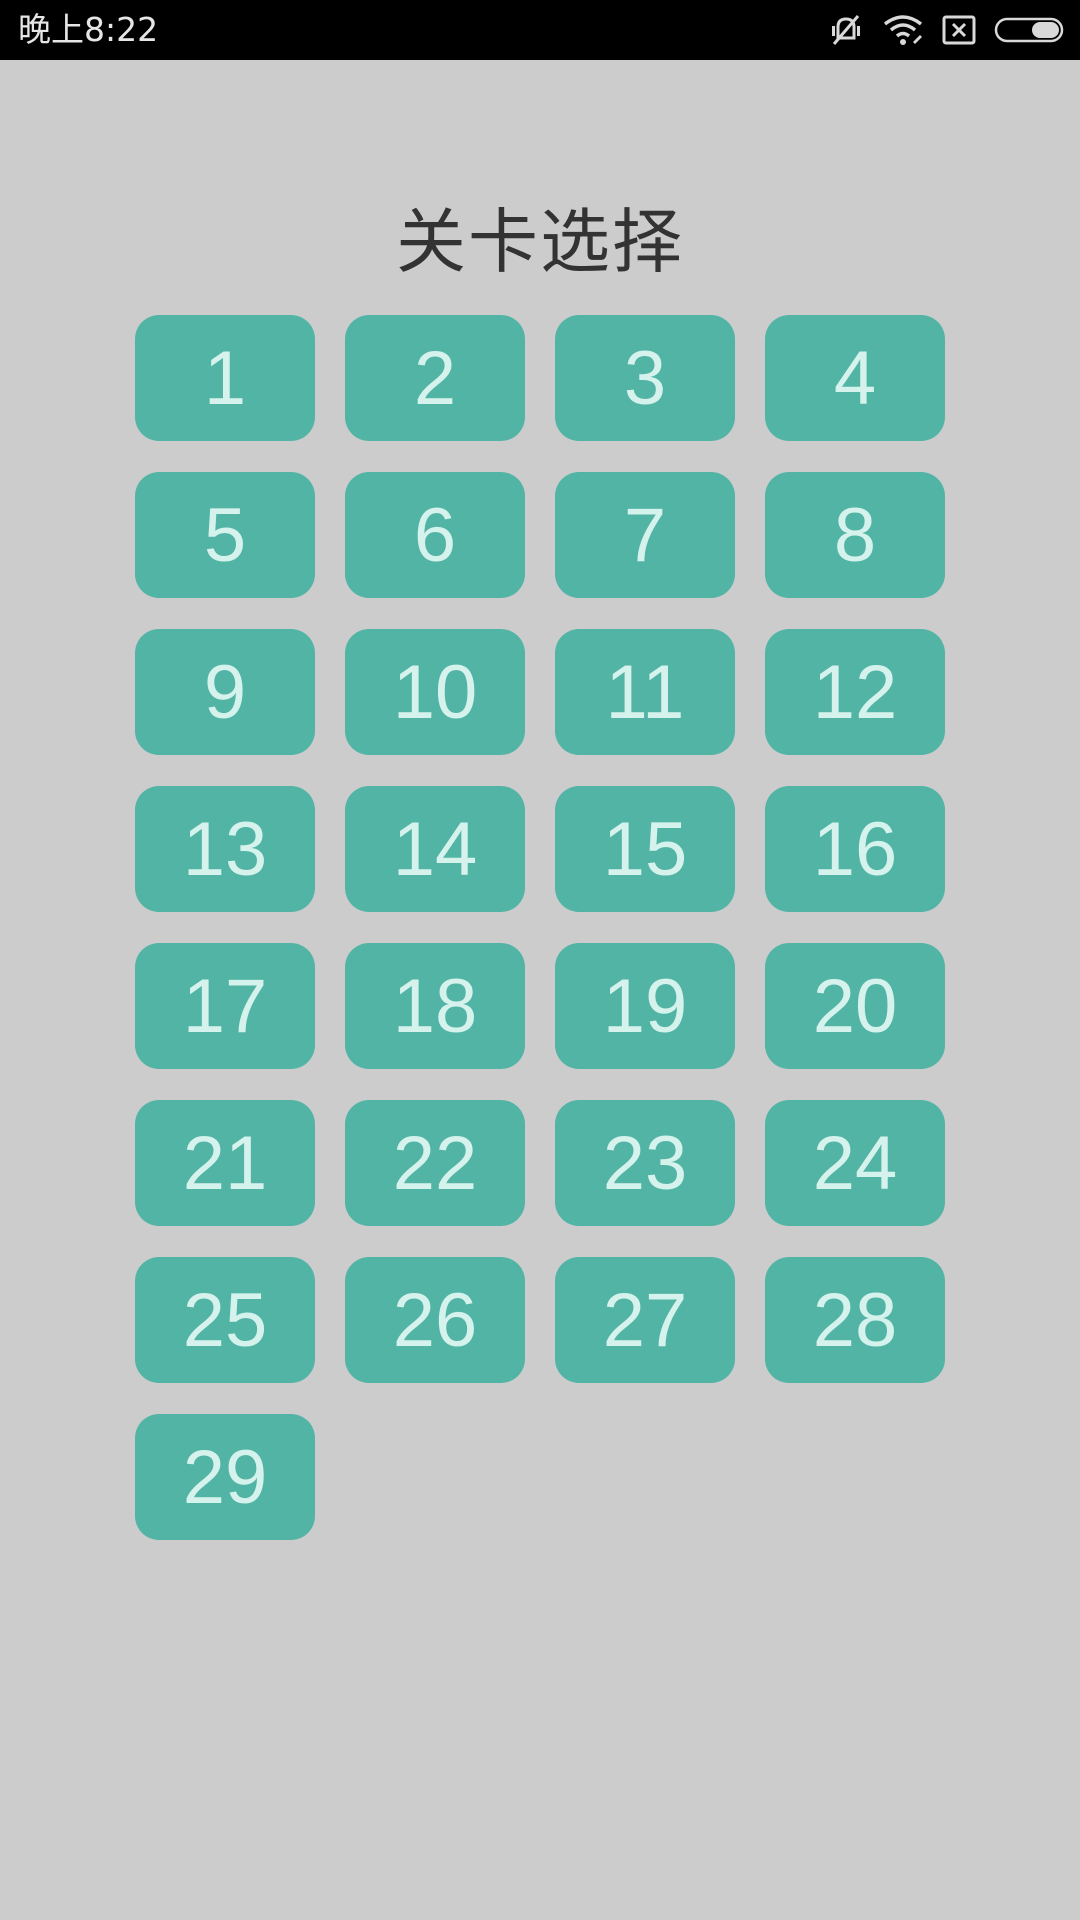 Image resolution: width=1080 pixels, height=1920 pixels. I want to click on level-button-19: 19, so click(645, 1006).